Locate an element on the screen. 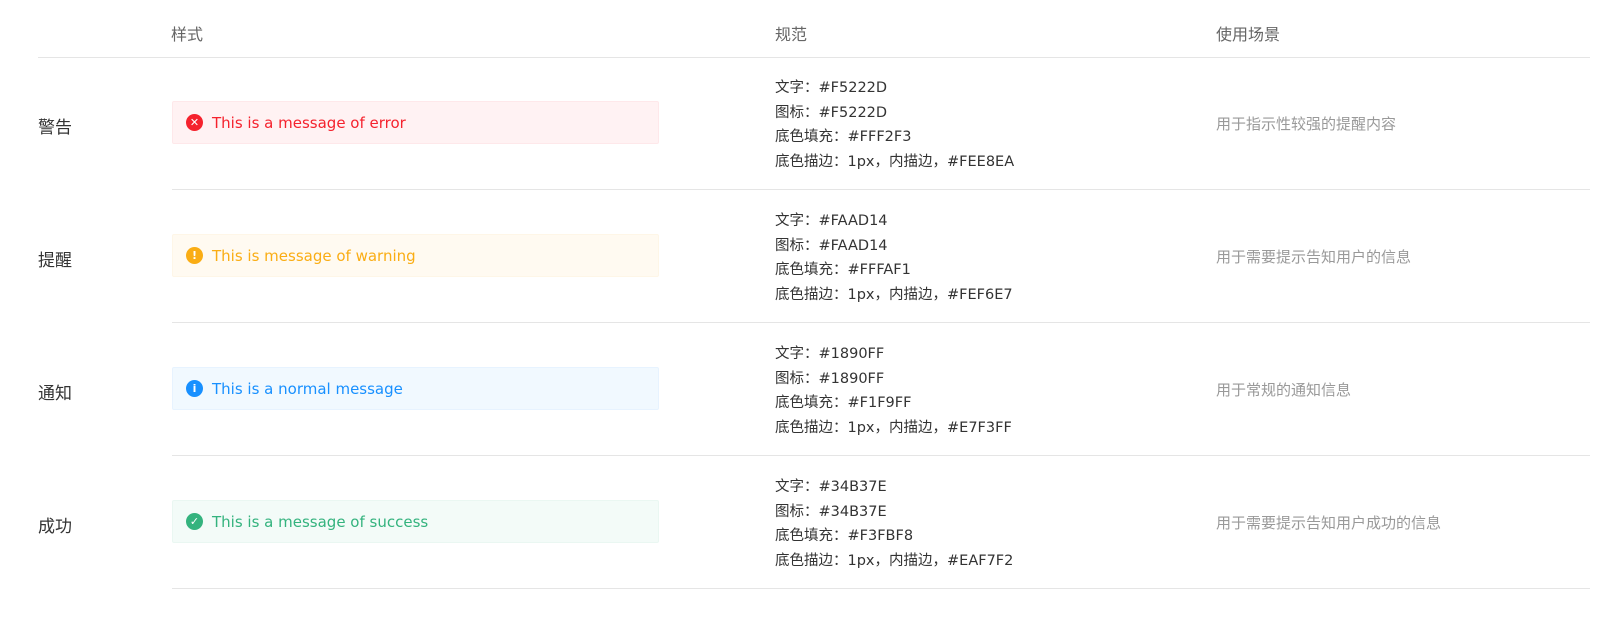 The image size is (1598, 620). spec-text-color: 文字：#FAAD14 is located at coordinates (831, 221).